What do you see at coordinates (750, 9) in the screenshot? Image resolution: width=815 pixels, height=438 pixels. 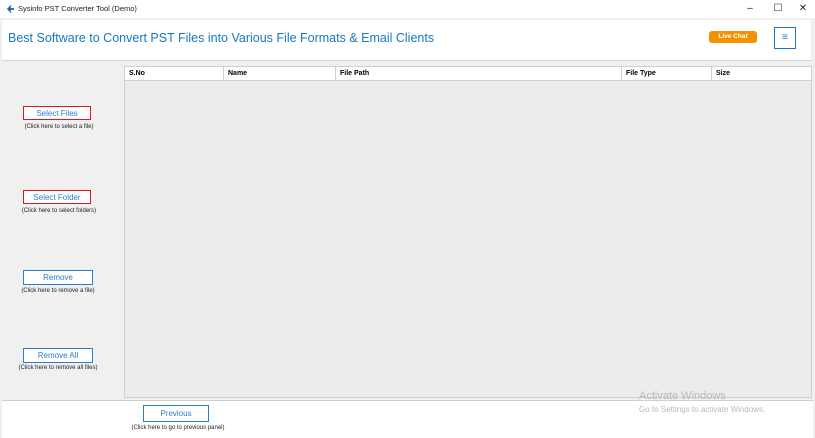 I see `minimize-button: –` at bounding box center [750, 9].